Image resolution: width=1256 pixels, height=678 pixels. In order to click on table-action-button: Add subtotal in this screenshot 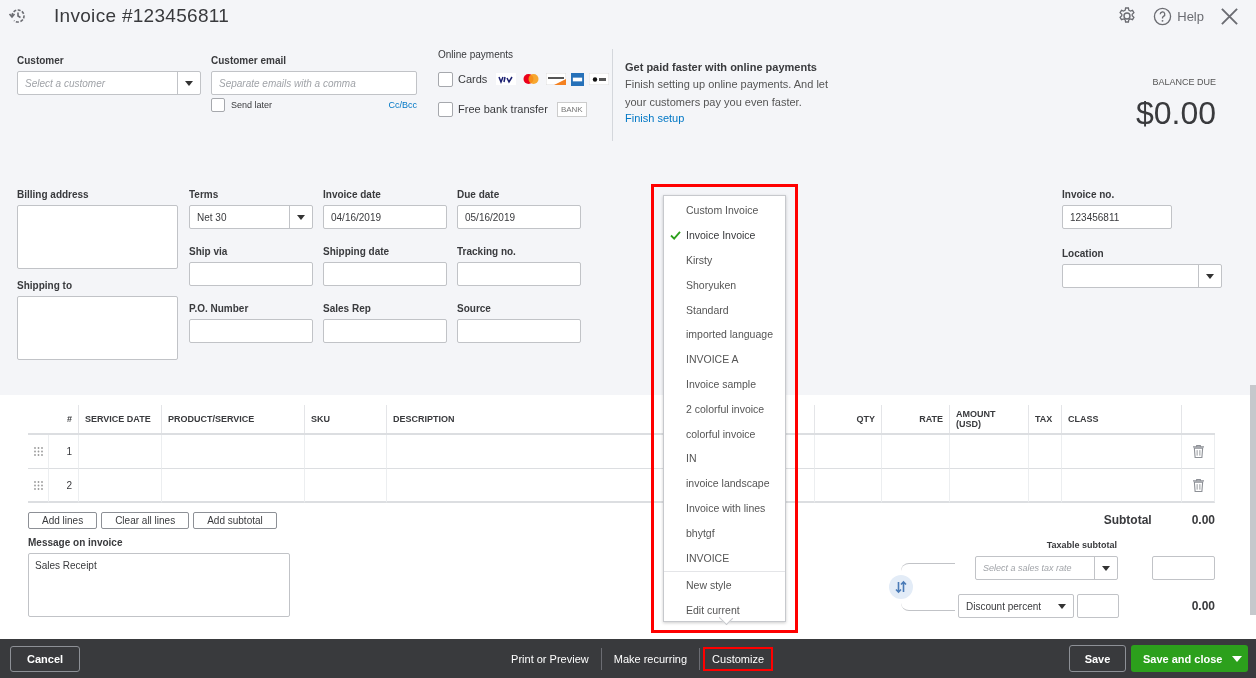, I will do `click(235, 520)`.